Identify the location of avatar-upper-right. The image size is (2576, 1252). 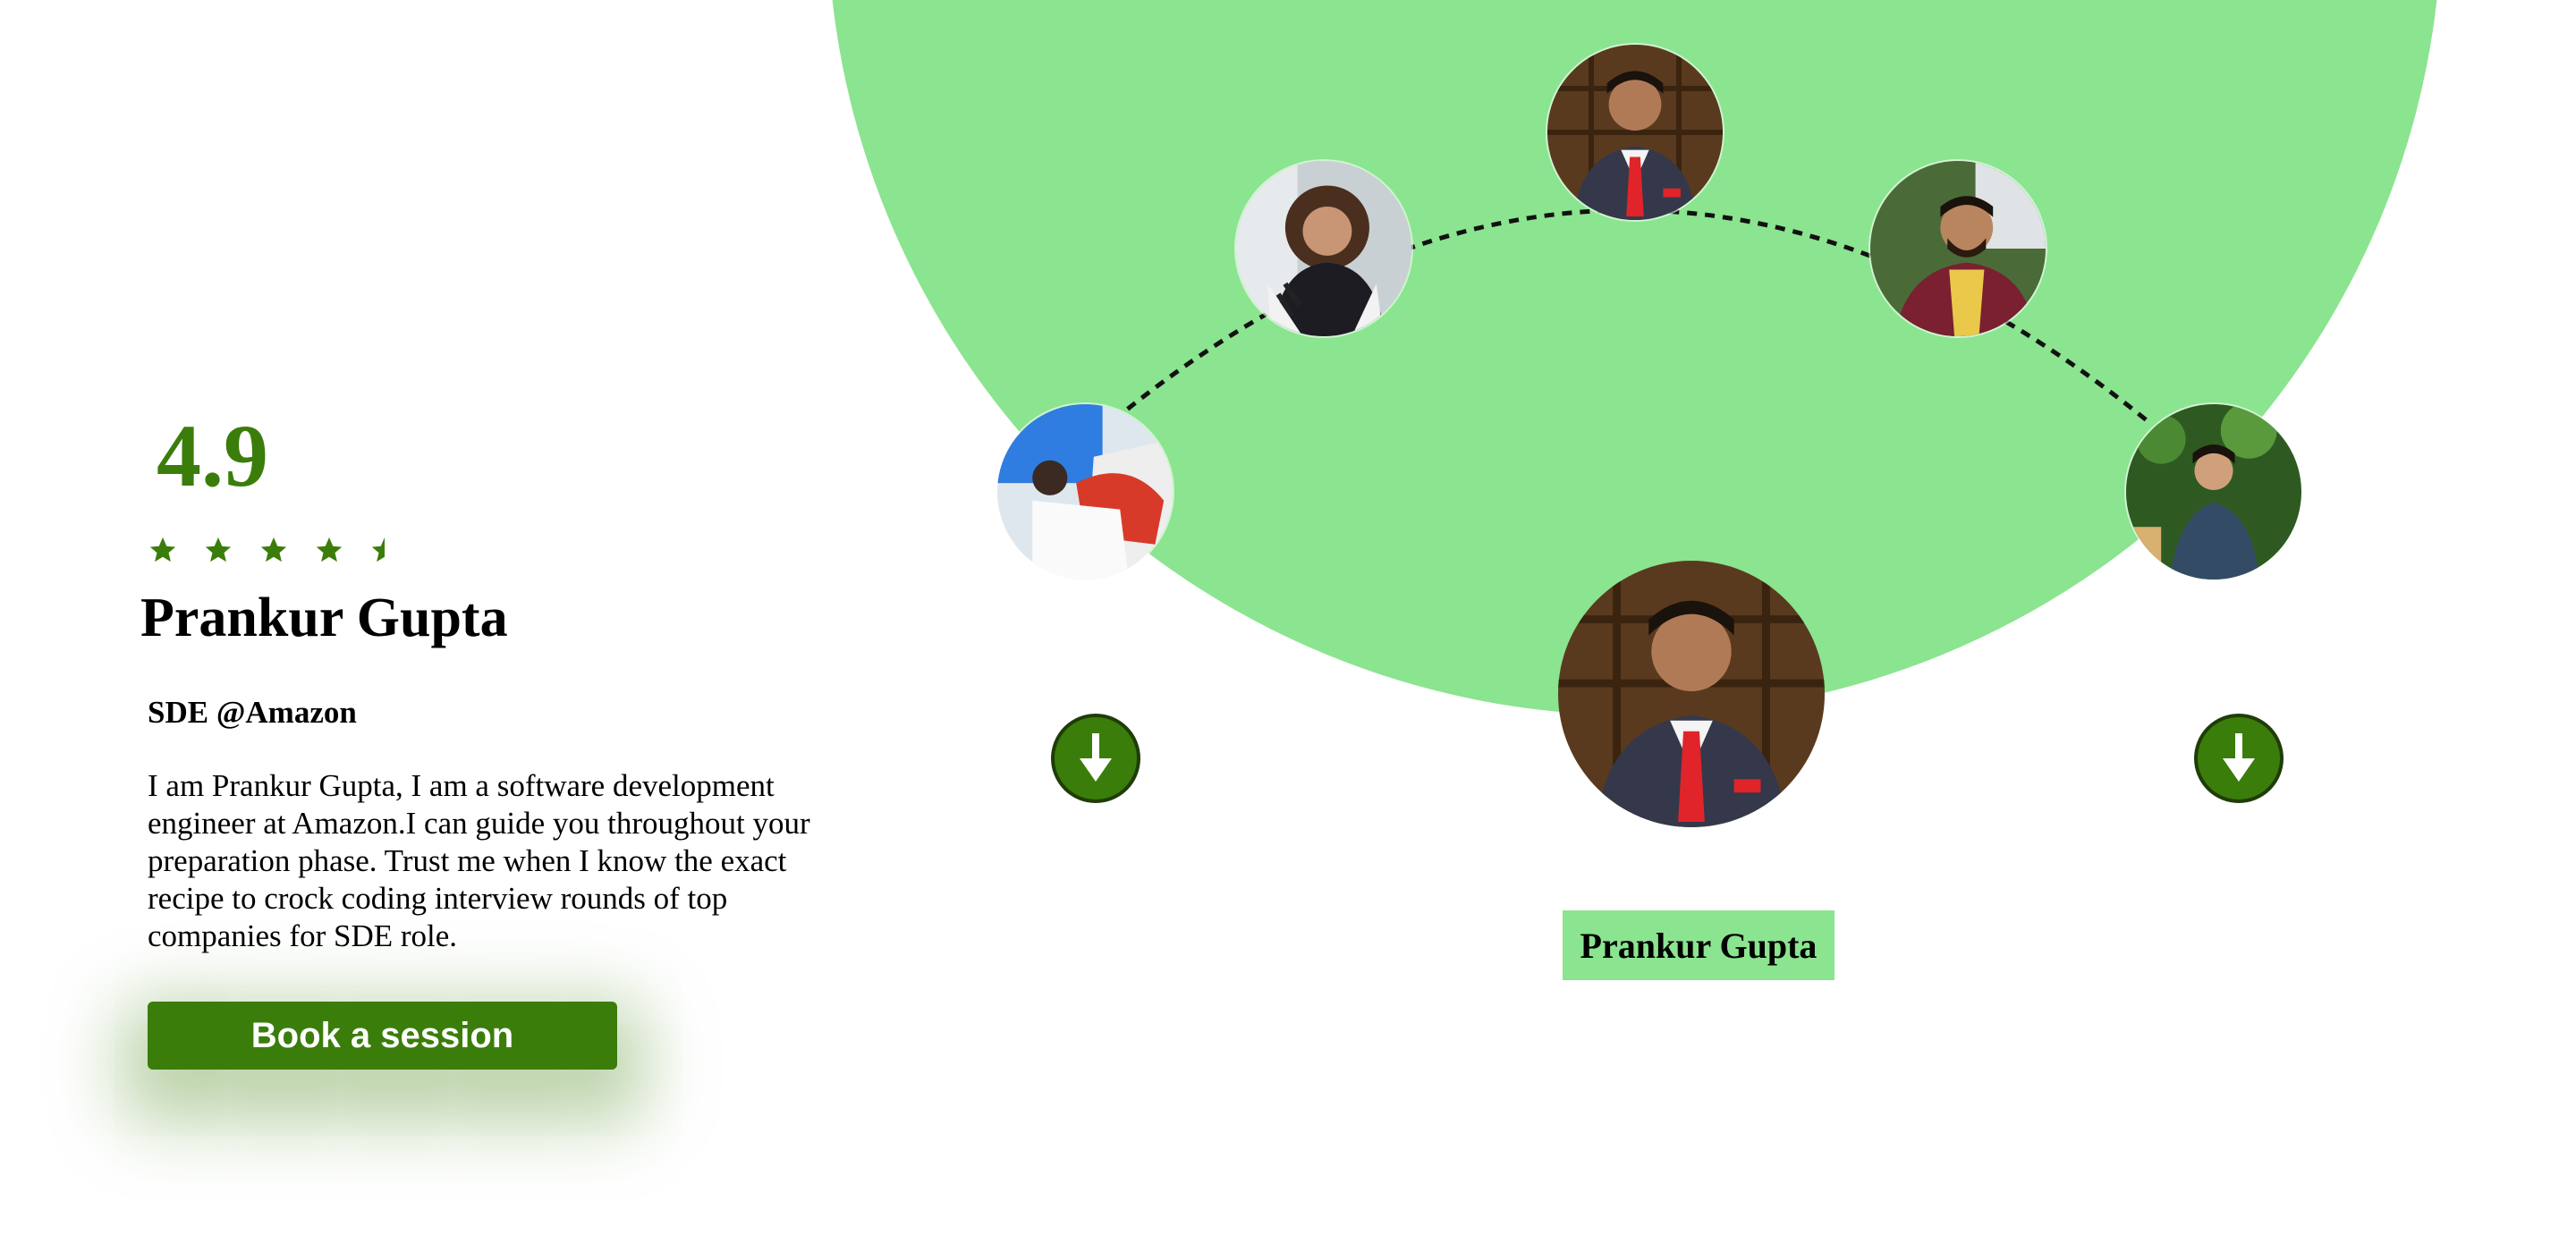
(1957, 249).